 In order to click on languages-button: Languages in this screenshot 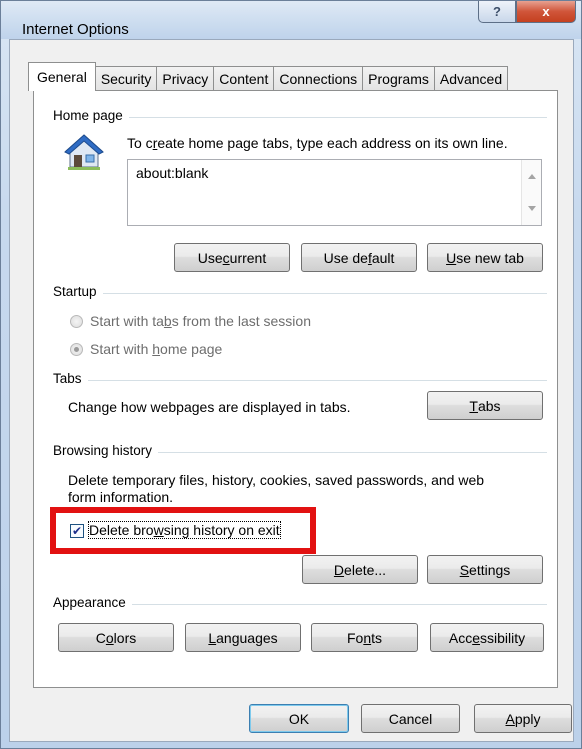, I will do `click(243, 637)`.